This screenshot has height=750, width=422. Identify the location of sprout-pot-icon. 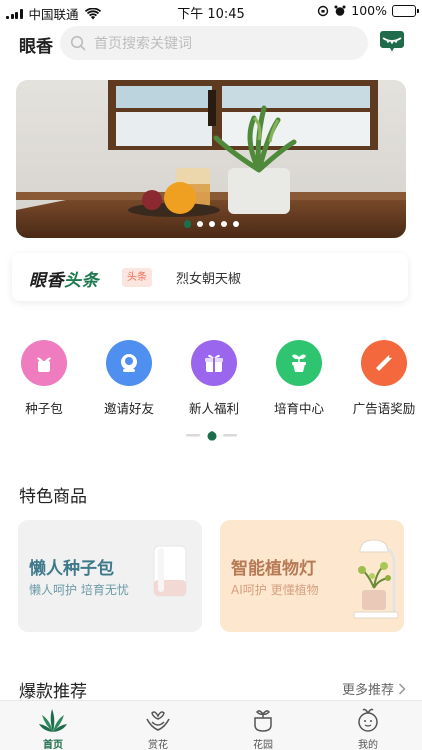
(299, 363).